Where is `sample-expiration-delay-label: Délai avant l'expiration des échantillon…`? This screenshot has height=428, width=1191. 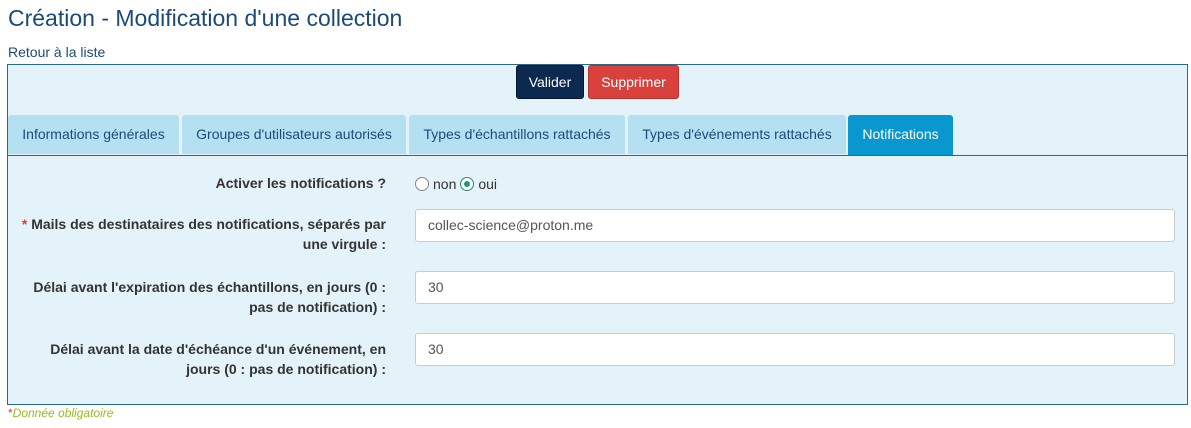
sample-expiration-delay-label: Délai avant l'expiration des échantillon… is located at coordinates (209, 297).